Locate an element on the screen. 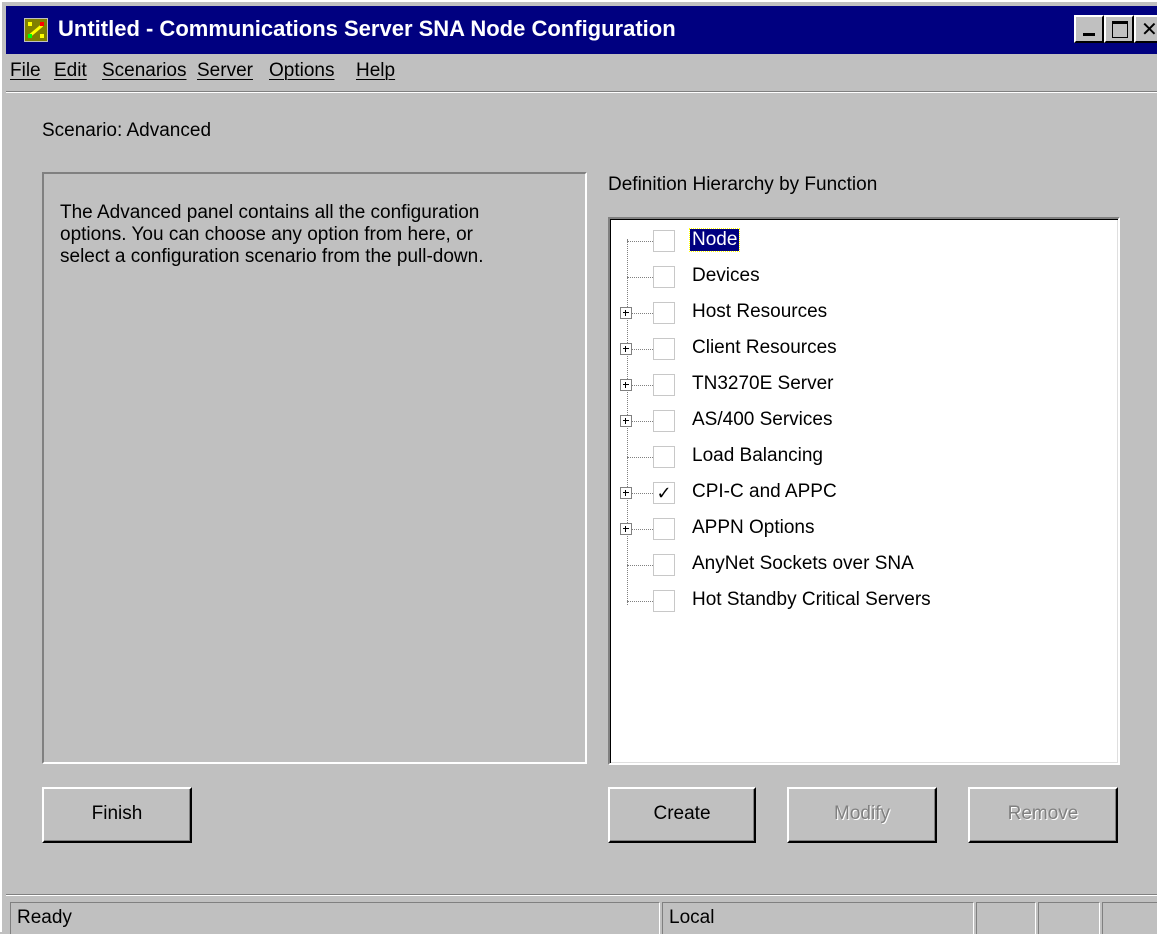 This screenshot has height=934, width=1157. menu-separator is located at coordinates (581, 92).